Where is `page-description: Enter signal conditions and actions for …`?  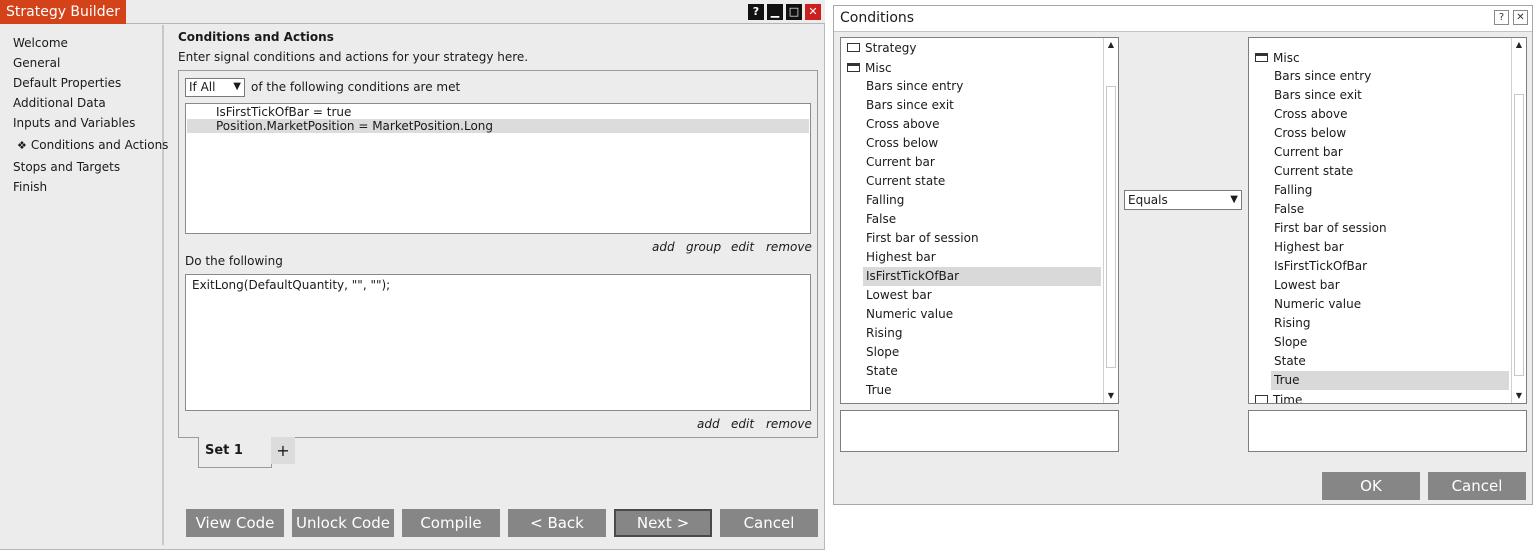 page-description: Enter signal conditions and actions for … is located at coordinates (353, 57).